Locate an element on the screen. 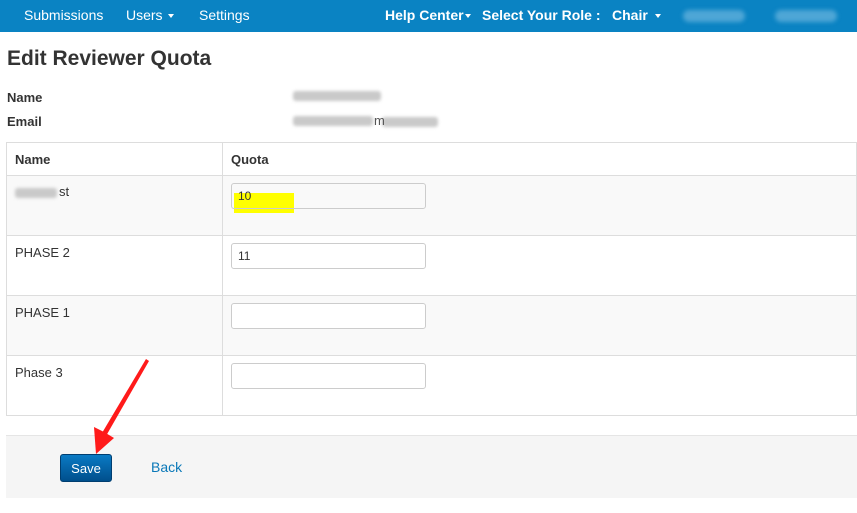  row-name: st is located at coordinates (118, 191).